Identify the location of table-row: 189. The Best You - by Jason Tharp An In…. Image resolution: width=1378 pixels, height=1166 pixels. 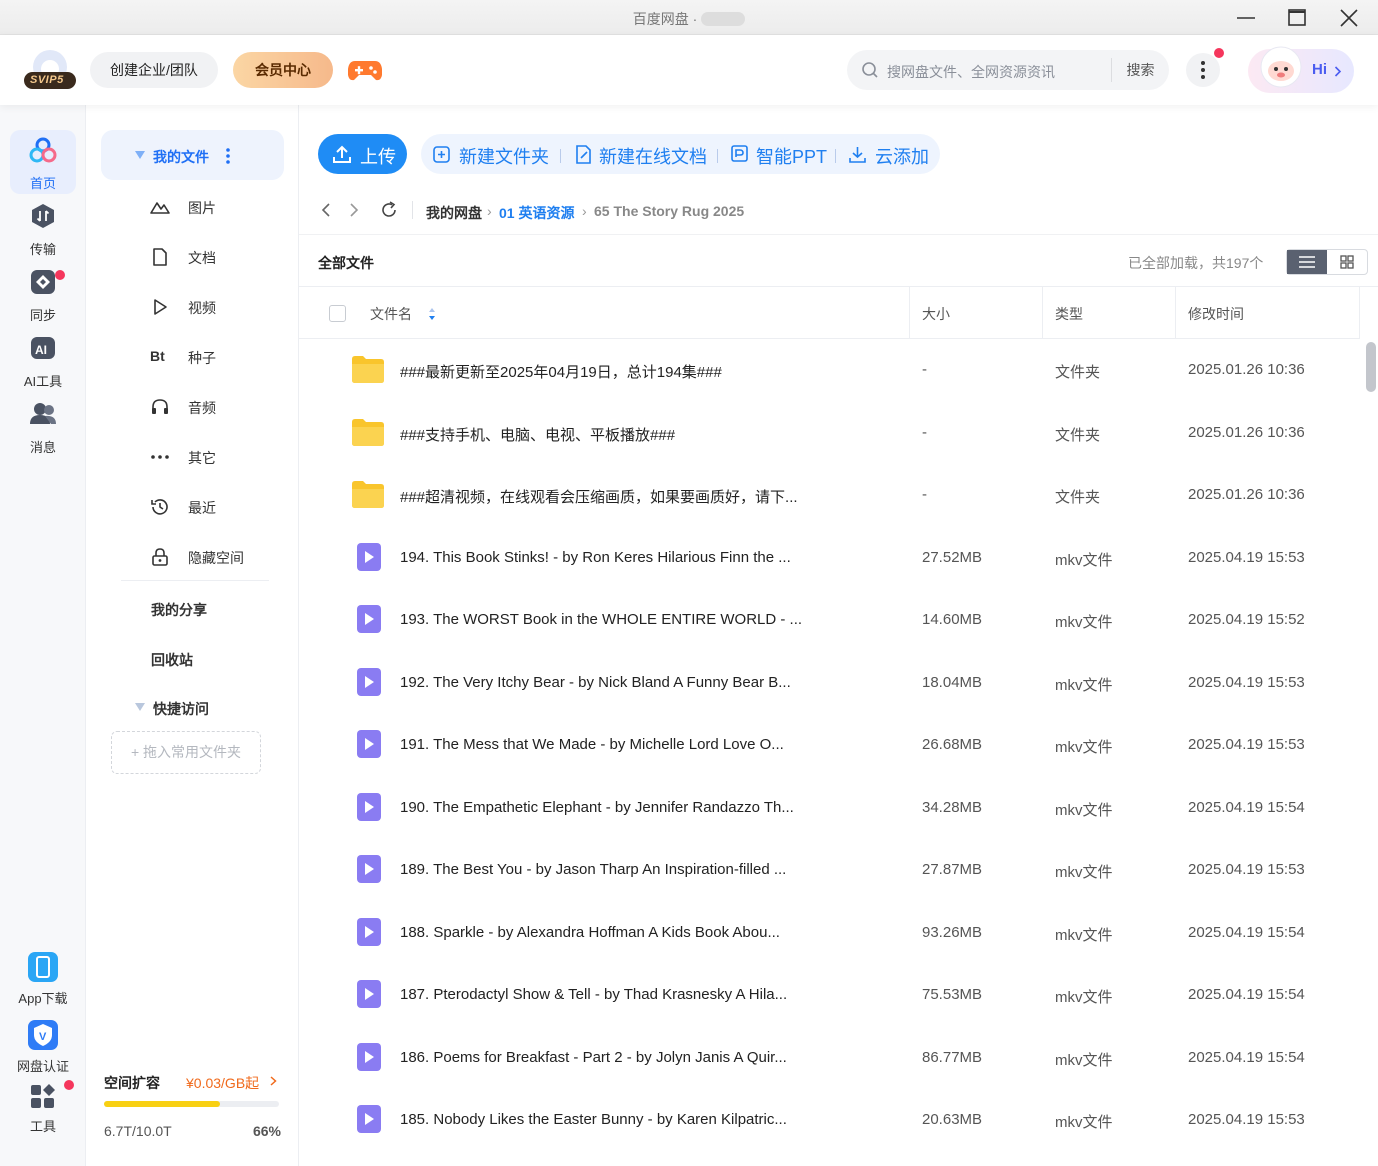
(829, 870).